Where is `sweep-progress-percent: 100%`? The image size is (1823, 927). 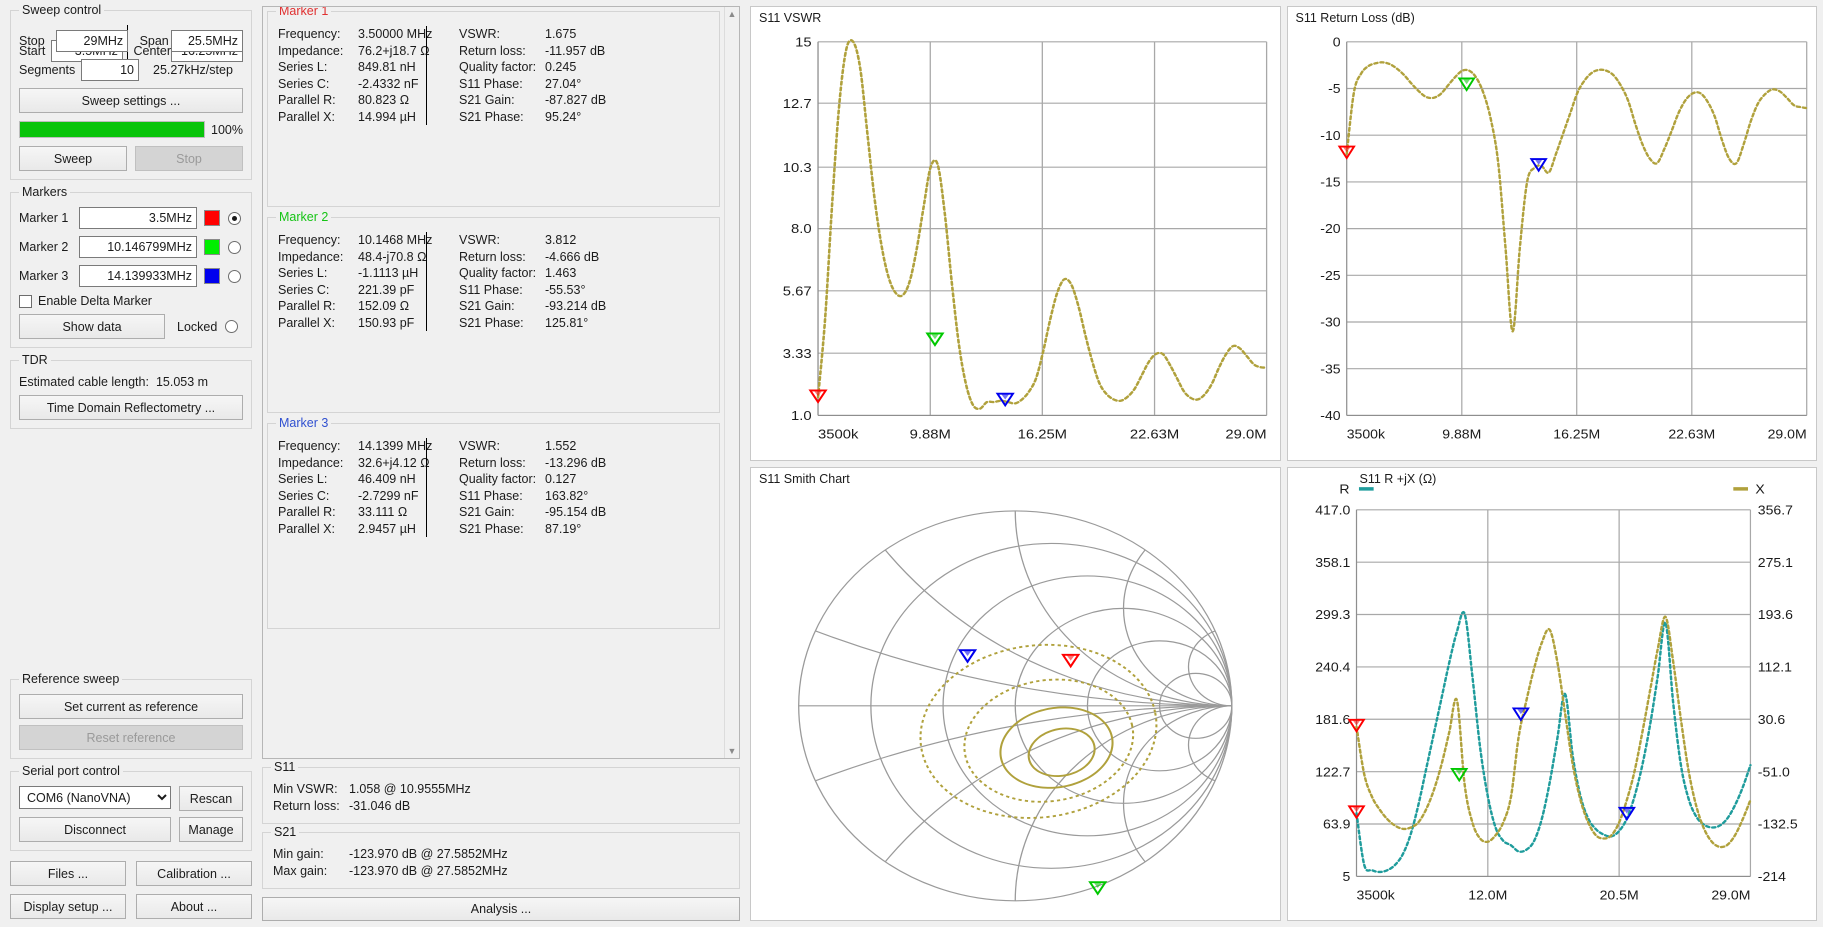 sweep-progress-percent: 100% is located at coordinates (227, 129).